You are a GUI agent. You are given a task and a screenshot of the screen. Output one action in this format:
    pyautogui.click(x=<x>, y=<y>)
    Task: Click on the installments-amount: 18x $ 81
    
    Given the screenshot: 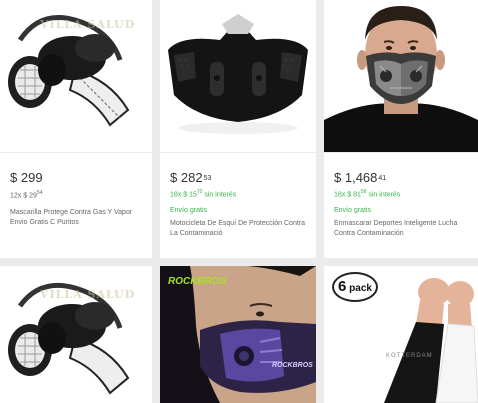 What is the action you would take?
    pyautogui.click(x=347, y=195)
    